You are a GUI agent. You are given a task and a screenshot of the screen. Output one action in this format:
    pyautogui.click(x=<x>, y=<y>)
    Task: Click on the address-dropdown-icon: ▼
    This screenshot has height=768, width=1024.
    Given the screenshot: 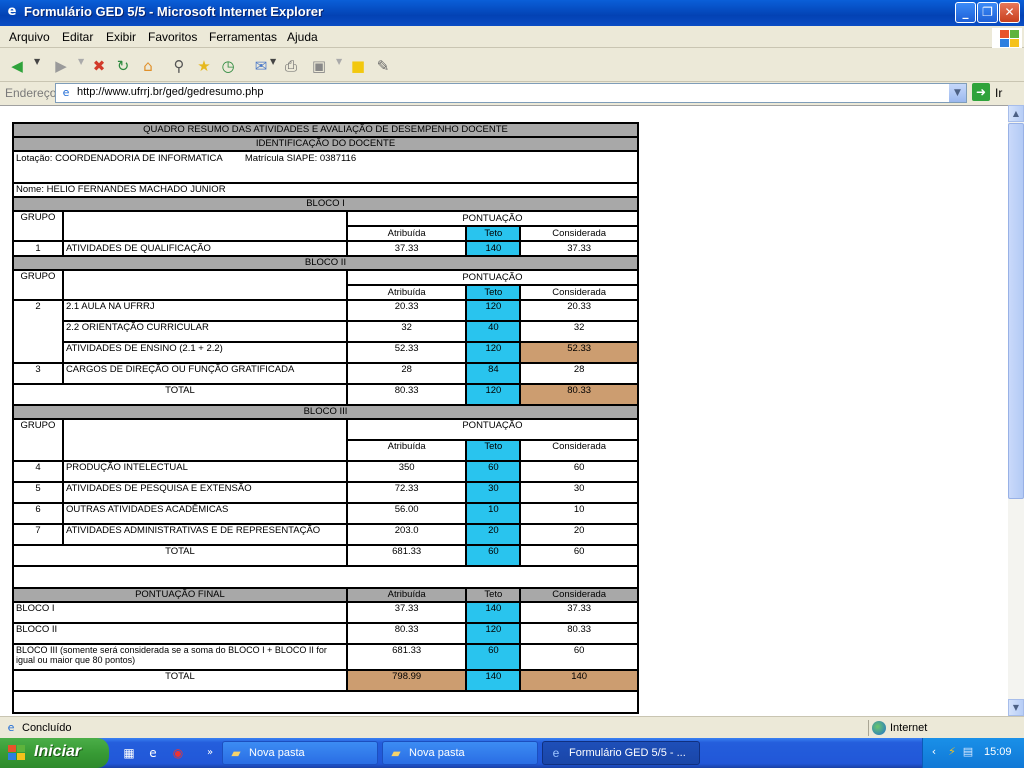 What is the action you would take?
    pyautogui.click(x=957, y=93)
    